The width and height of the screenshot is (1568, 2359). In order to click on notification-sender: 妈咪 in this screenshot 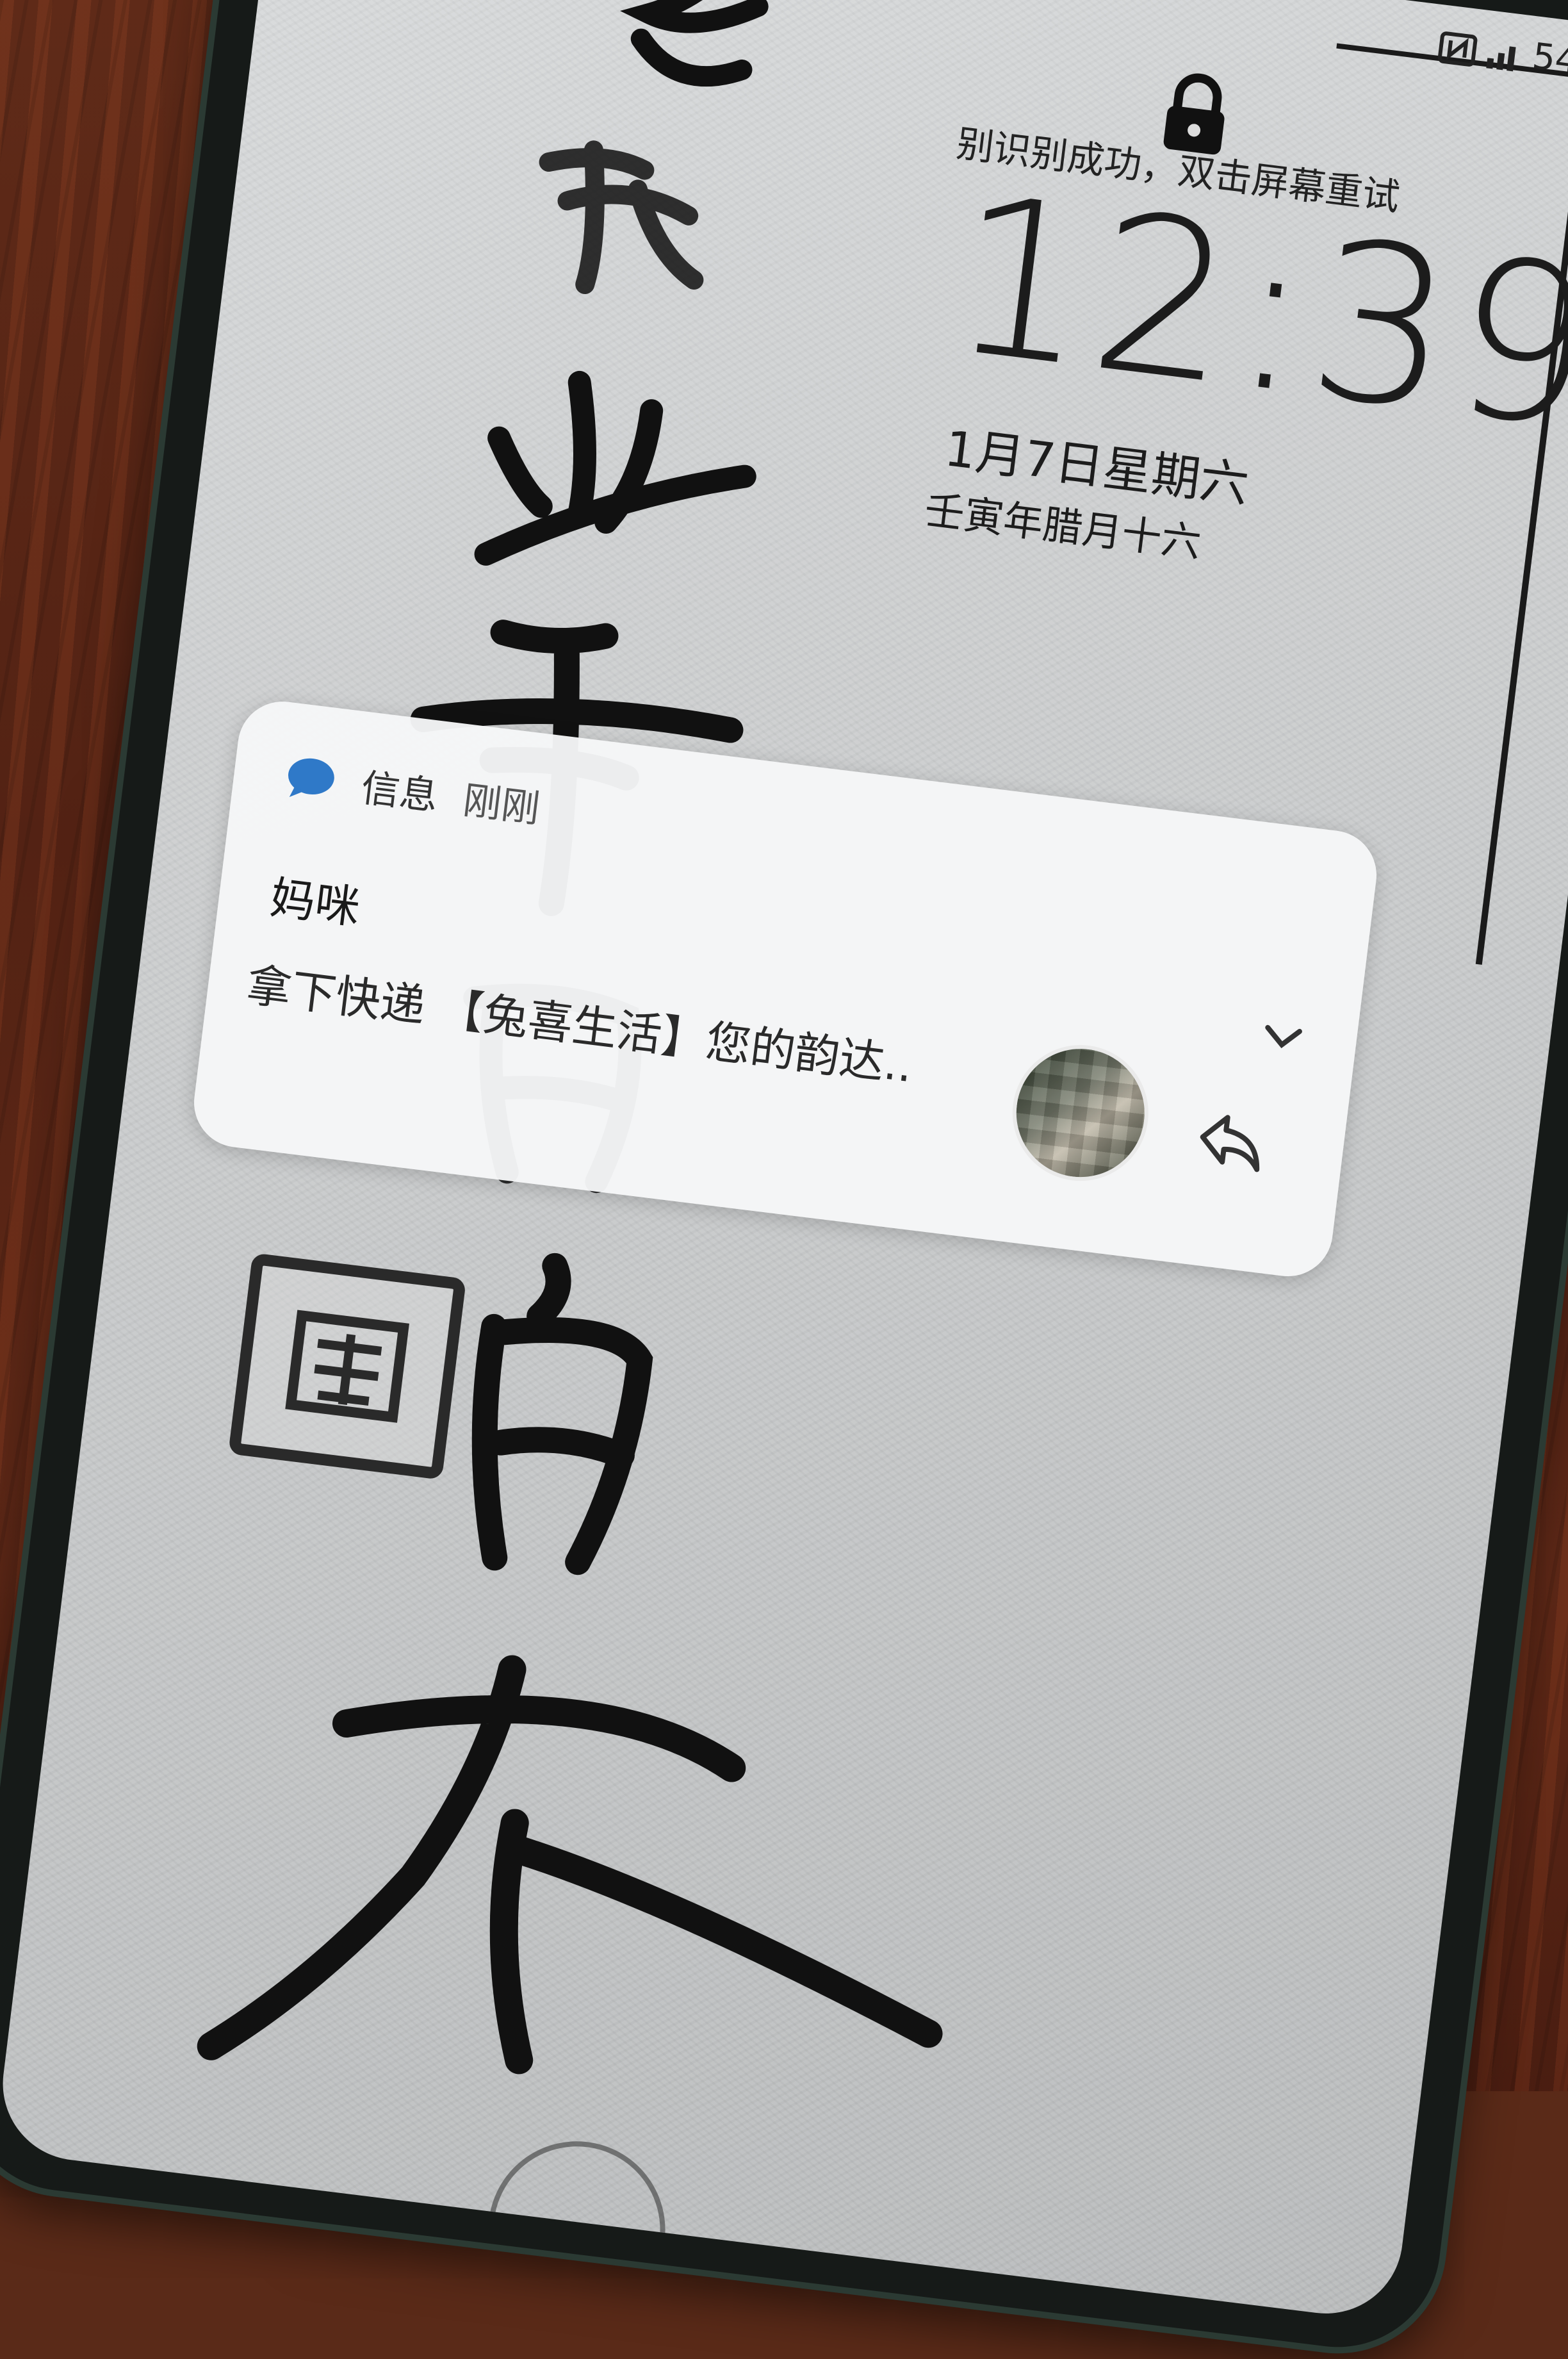, I will do `click(315, 903)`.